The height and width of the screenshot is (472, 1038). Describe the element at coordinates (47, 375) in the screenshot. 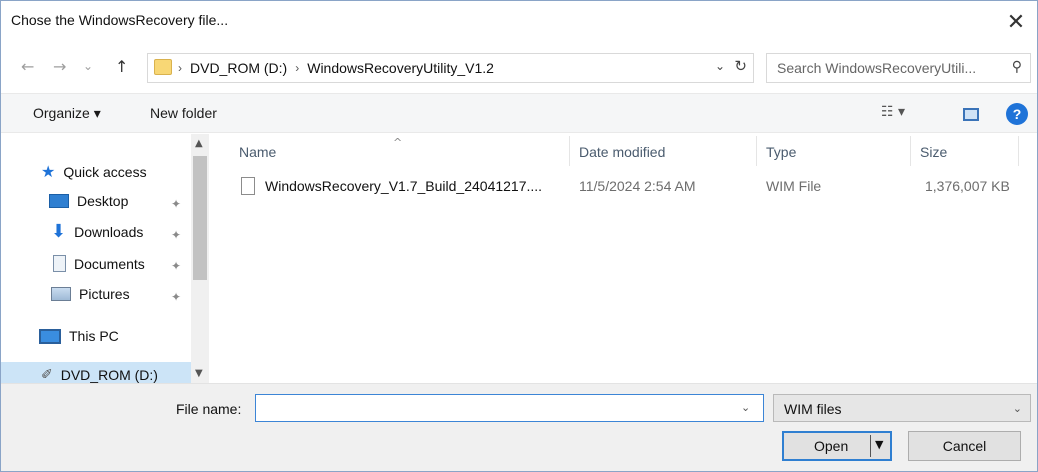

I see `drive-icon: ✐` at that location.